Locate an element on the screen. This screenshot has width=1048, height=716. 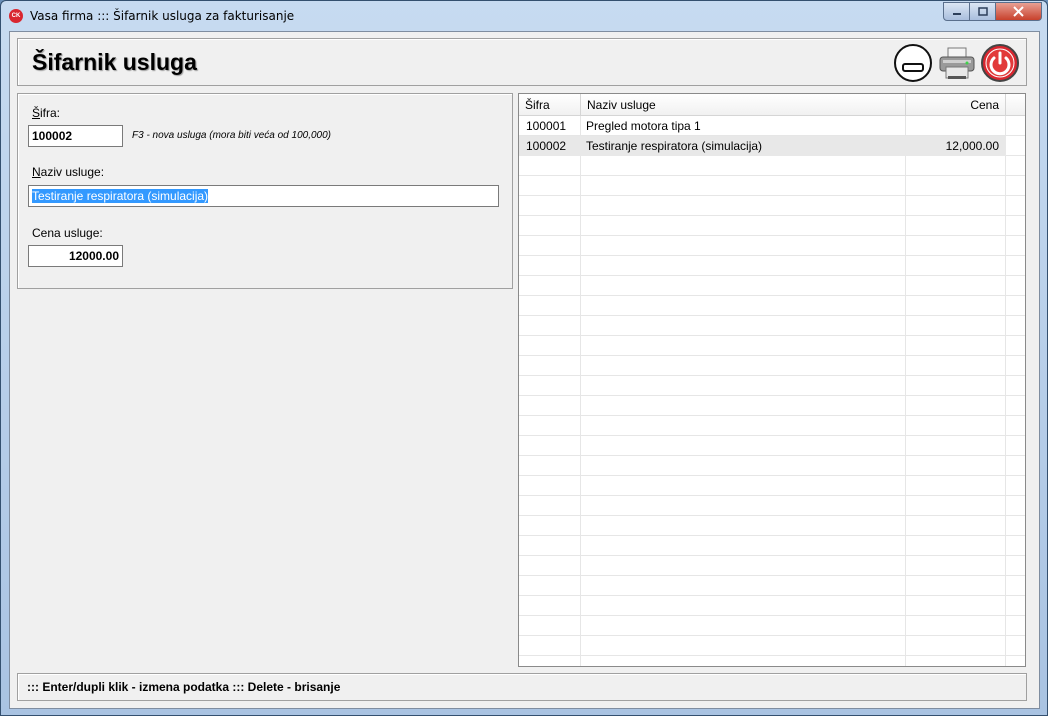
code-field: 100002 is located at coordinates (75, 136).